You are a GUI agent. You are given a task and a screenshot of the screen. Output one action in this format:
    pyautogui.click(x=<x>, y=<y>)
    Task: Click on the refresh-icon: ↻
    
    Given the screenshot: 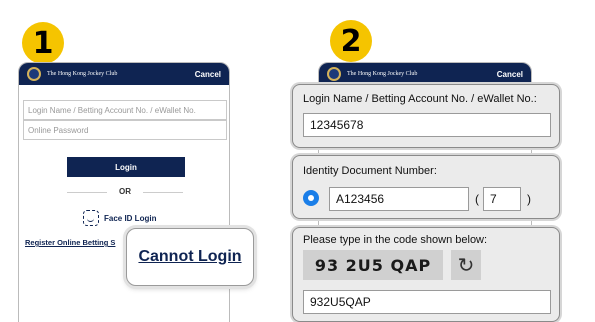 What is the action you would take?
    pyautogui.click(x=466, y=265)
    